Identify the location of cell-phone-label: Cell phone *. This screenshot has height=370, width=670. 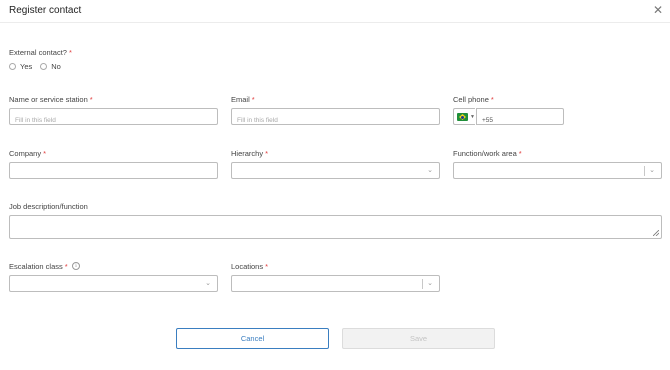
(473, 99).